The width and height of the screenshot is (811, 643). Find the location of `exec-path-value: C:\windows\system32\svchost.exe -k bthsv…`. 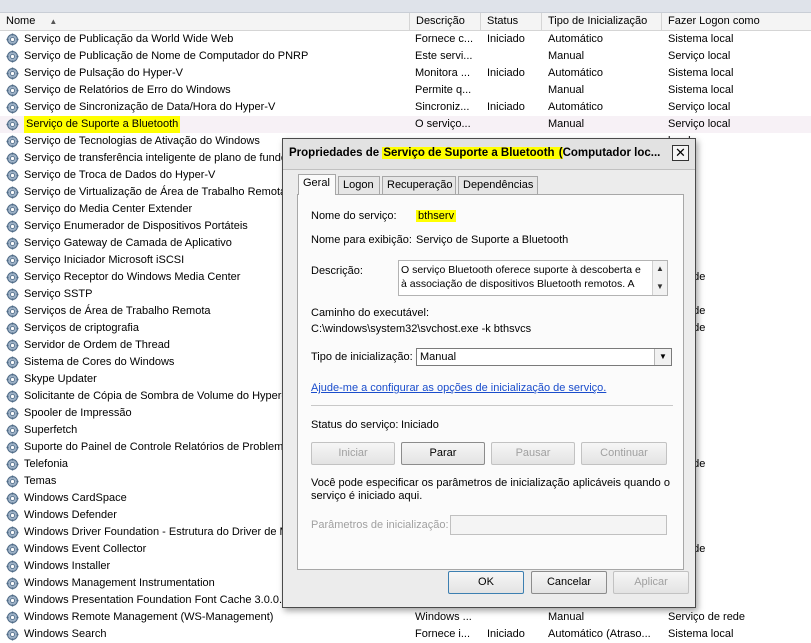

exec-path-value: C:\windows\system32\svchost.exe -k bthsv… is located at coordinates (421, 329).